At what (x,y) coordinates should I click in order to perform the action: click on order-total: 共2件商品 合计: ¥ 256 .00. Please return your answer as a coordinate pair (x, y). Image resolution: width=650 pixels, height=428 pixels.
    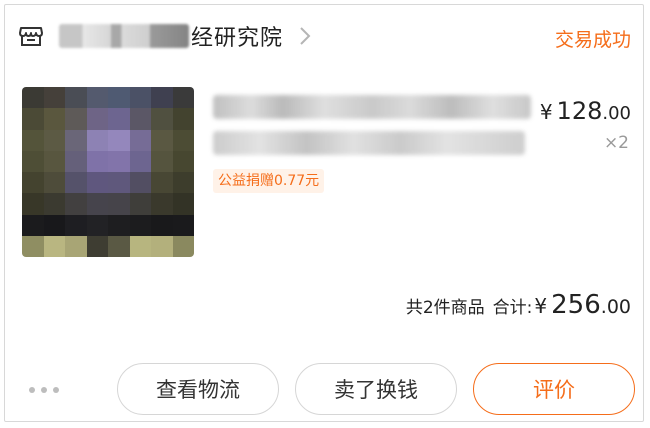
    Looking at the image, I should click on (518, 305).